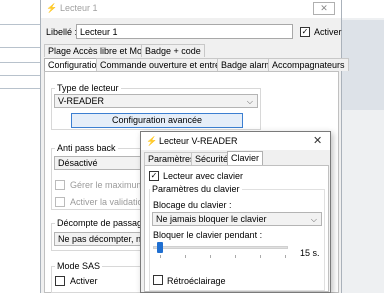  What do you see at coordinates (173, 50) in the screenshot?
I see `tab-badge-code: Badge + code` at bounding box center [173, 50].